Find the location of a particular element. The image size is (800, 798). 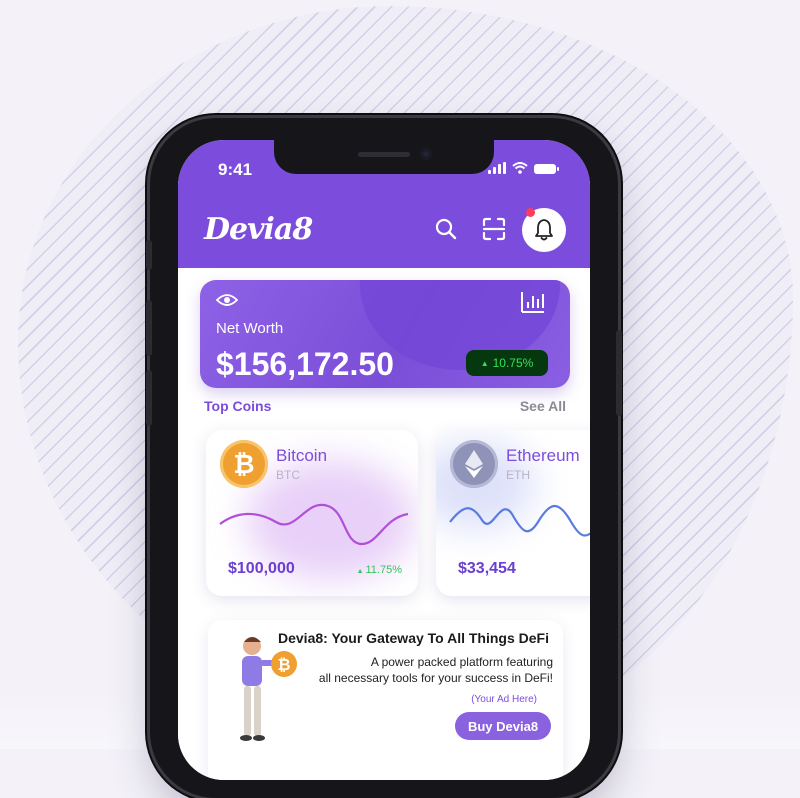

see-all-link: See All is located at coordinates (543, 406).